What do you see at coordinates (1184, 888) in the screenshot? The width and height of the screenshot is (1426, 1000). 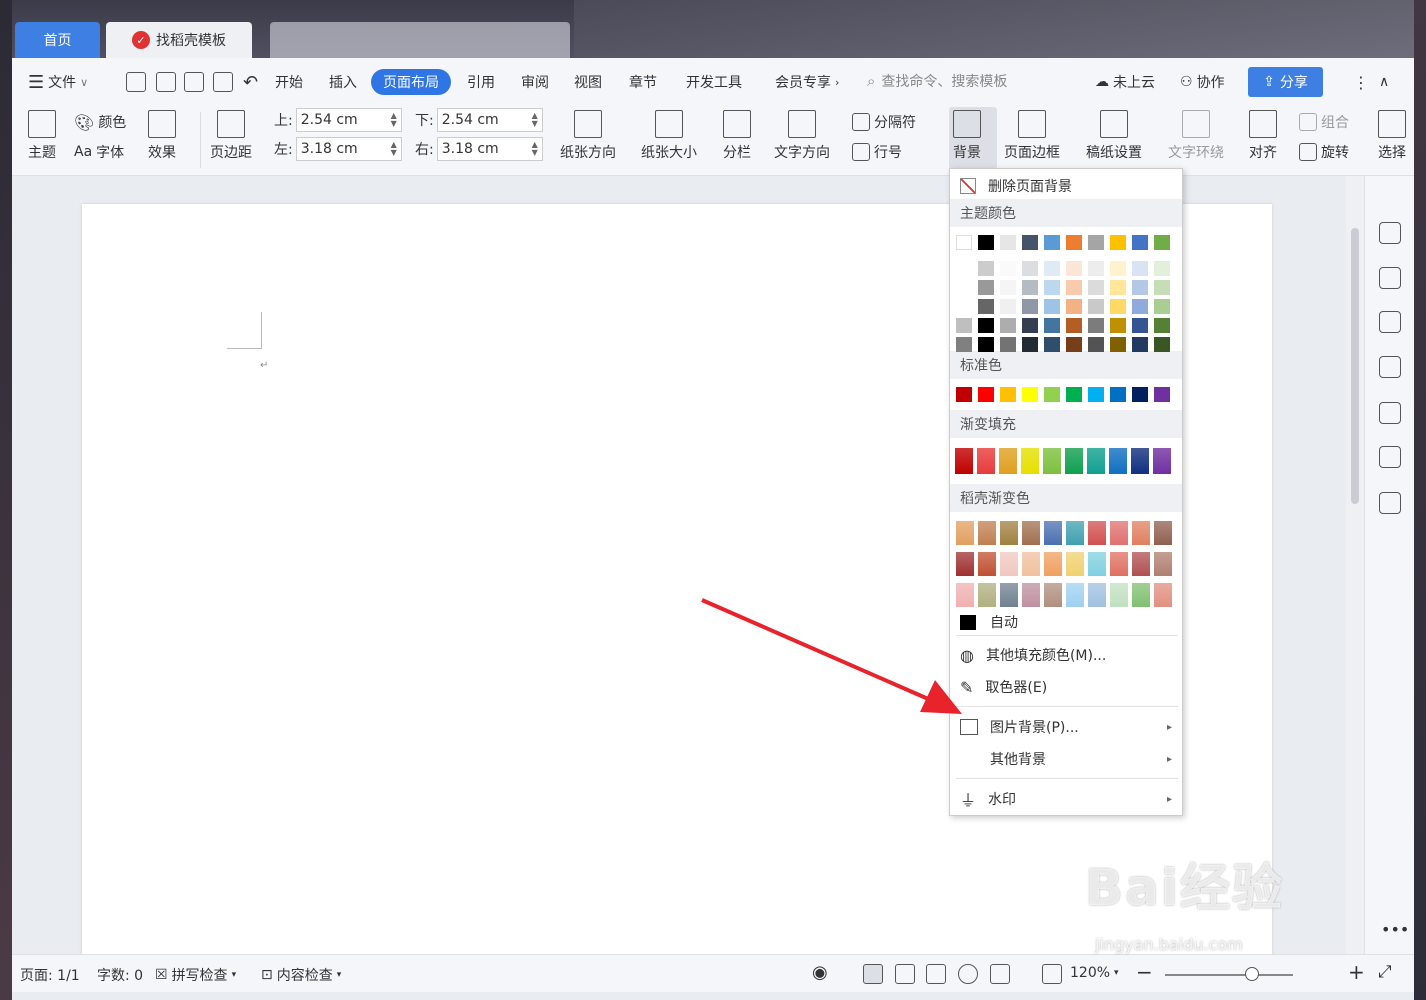 I see `baidu-jingyan-watermark: Bai经验` at bounding box center [1184, 888].